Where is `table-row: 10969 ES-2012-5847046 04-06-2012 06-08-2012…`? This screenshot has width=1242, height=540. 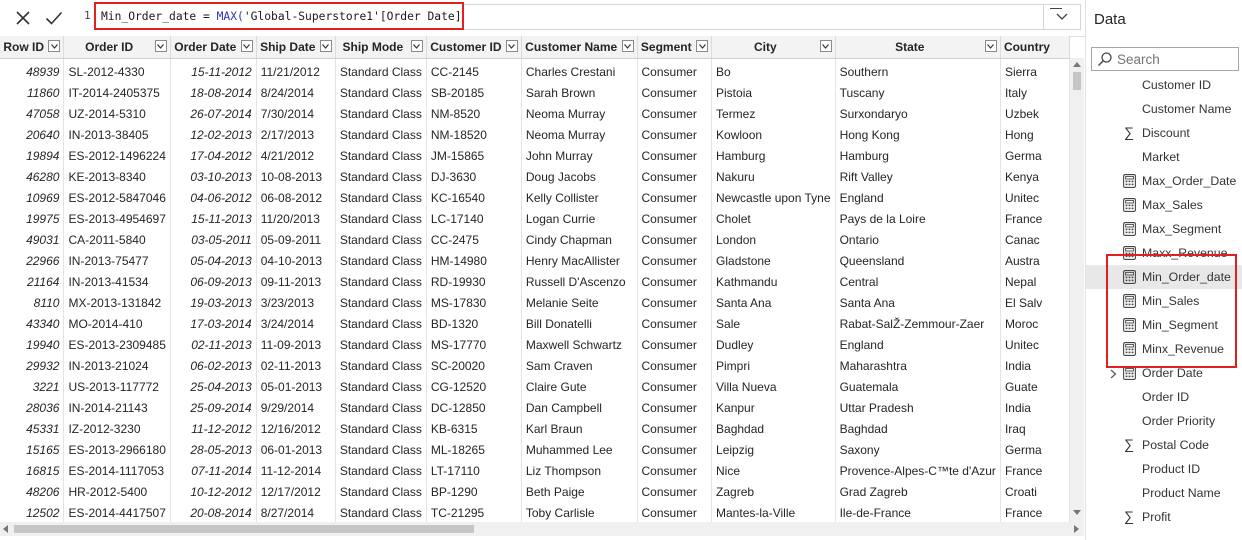
table-row: 10969 ES-2012-5847046 04-06-2012 06-08-2012… is located at coordinates (535, 197).